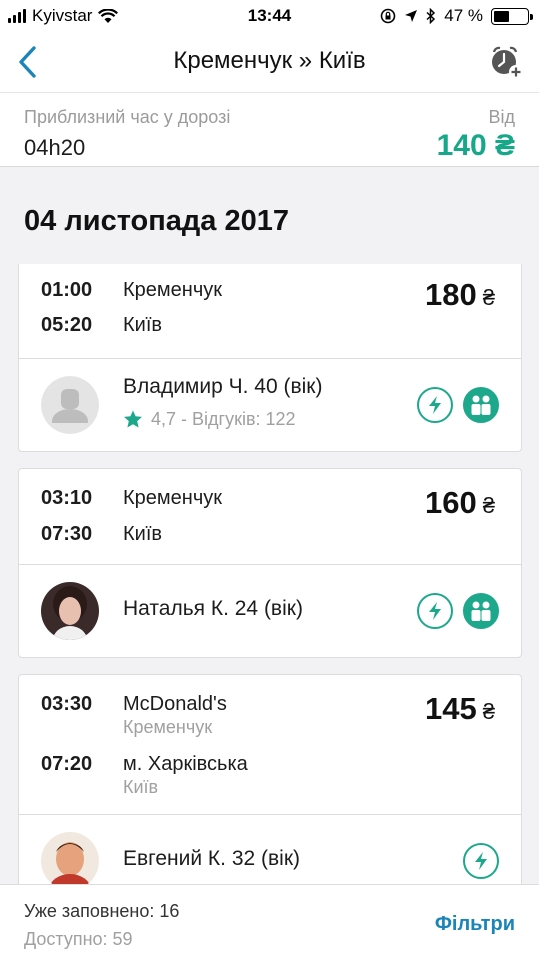 This screenshot has height=960, width=539. Describe the element at coordinates (270, 405) in the screenshot. I see `driver-row: Владимир Ч. 40 (вік) 4,7 - Відгуків: 122` at that location.